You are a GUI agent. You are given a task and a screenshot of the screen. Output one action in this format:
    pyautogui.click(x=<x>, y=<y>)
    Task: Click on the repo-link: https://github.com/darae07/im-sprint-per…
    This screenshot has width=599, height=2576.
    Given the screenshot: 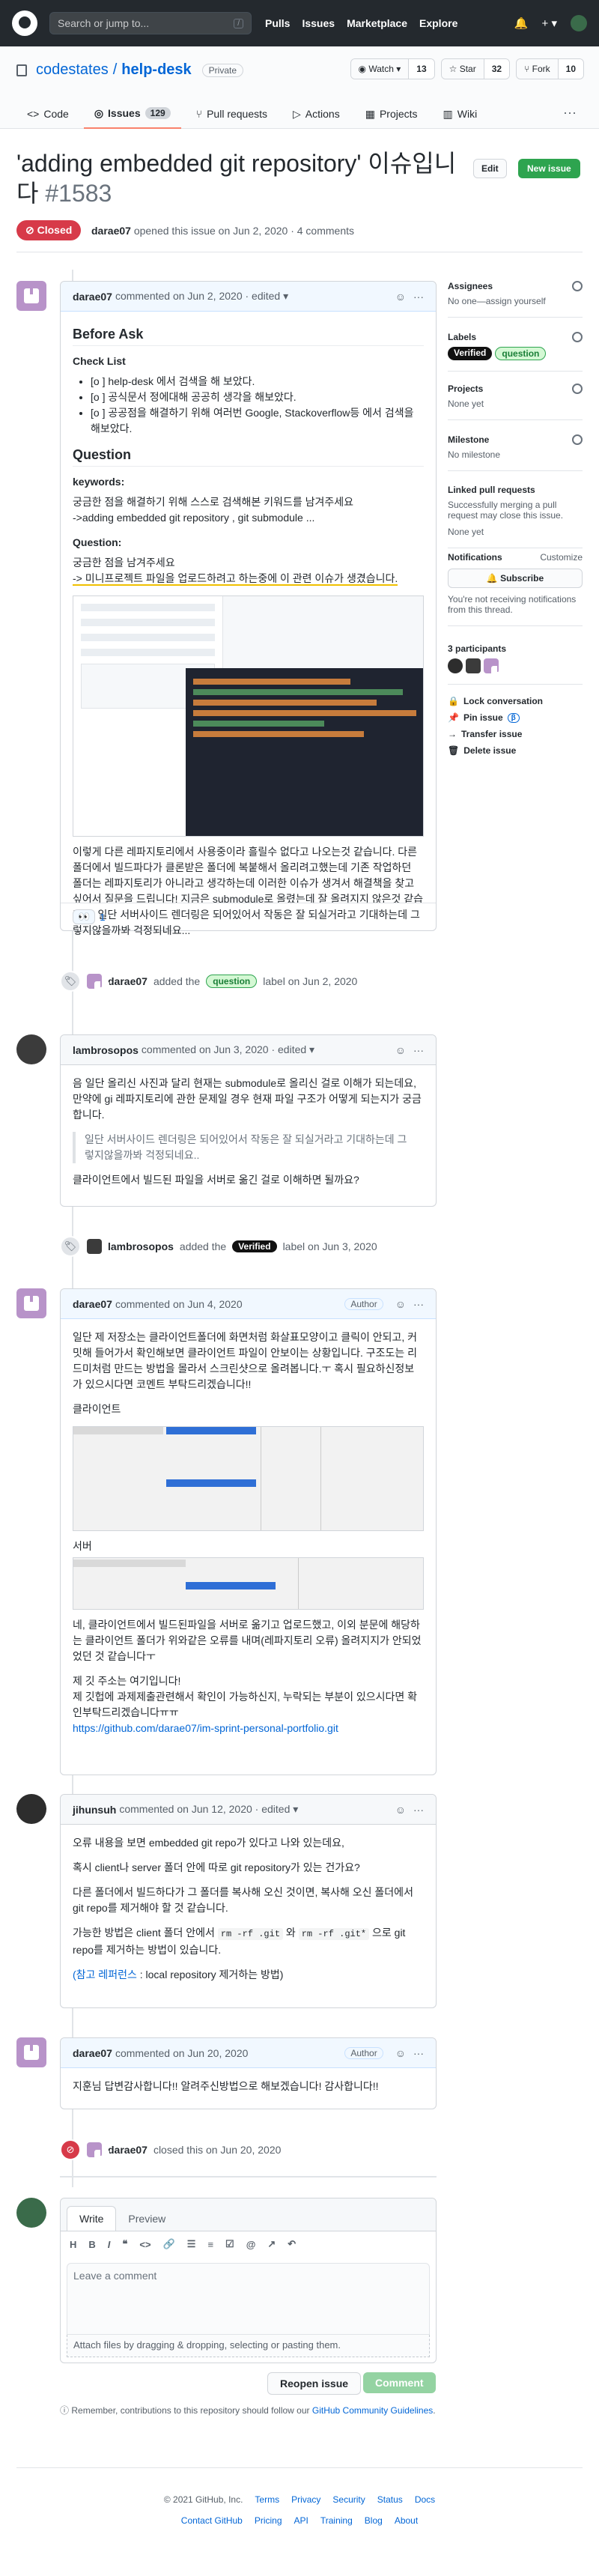 What is the action you would take?
    pyautogui.click(x=206, y=1728)
    